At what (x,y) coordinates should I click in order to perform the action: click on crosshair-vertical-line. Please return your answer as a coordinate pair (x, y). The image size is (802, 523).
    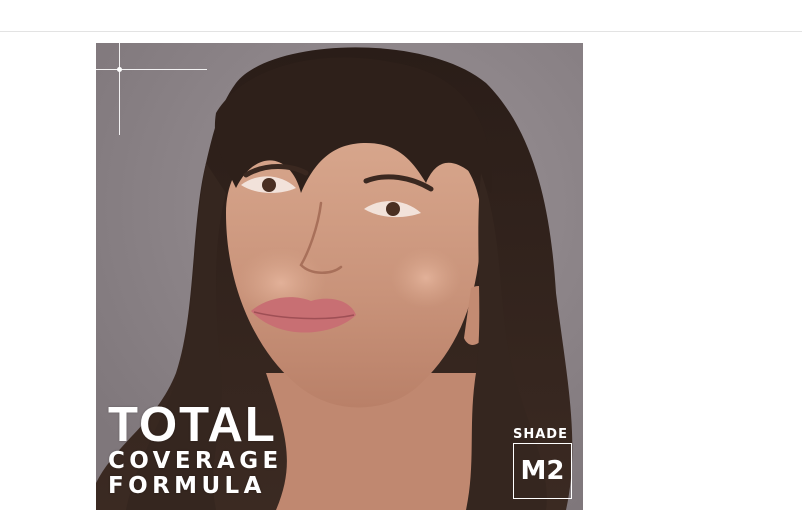
    Looking at the image, I should click on (119, 89).